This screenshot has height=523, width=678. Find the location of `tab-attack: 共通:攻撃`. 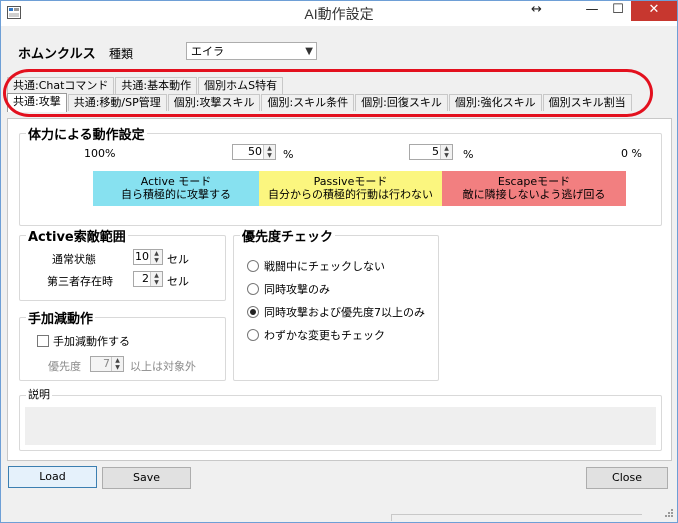

tab-attack: 共通:攻撃 is located at coordinates (37, 102).